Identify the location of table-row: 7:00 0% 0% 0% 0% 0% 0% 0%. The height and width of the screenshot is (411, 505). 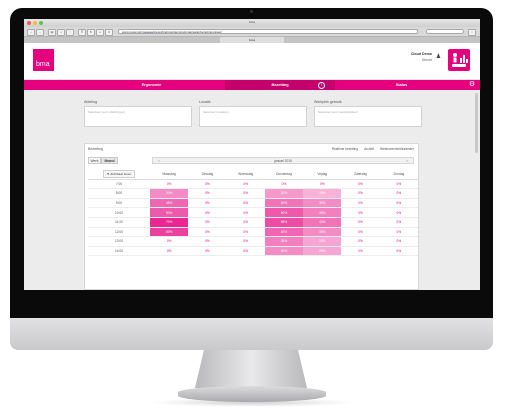
(253, 184).